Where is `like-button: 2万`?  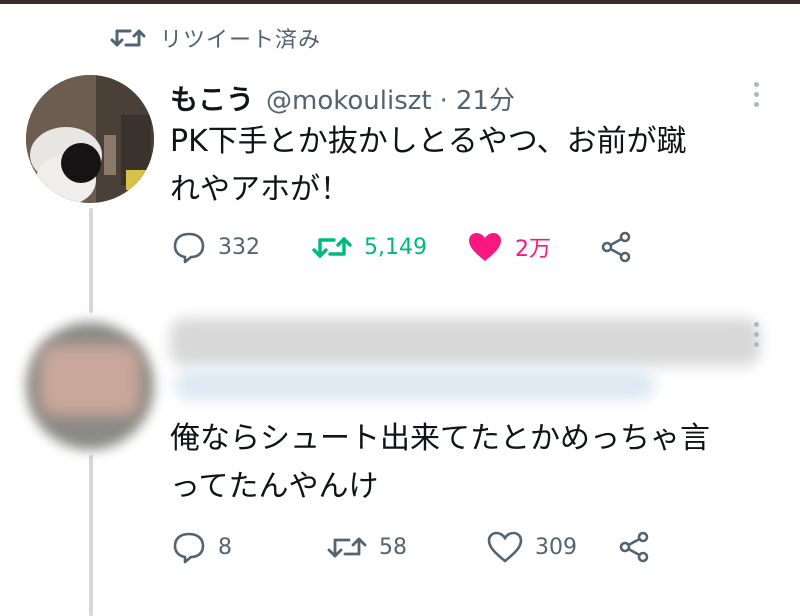 like-button: 2万 is located at coordinates (533, 247).